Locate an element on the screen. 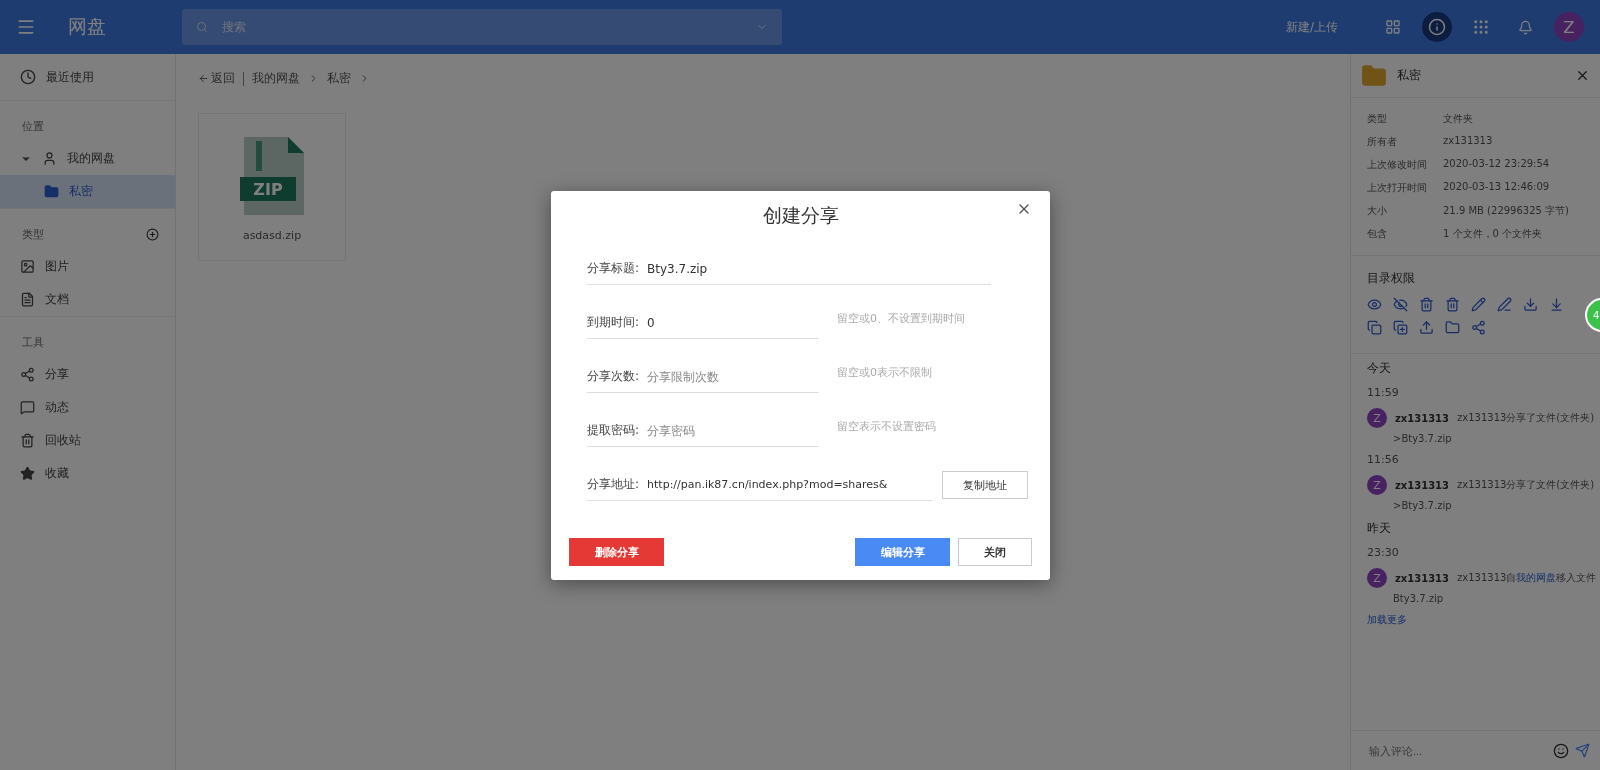 The width and height of the screenshot is (1600, 770). bell-icon is located at coordinates (1525, 27).